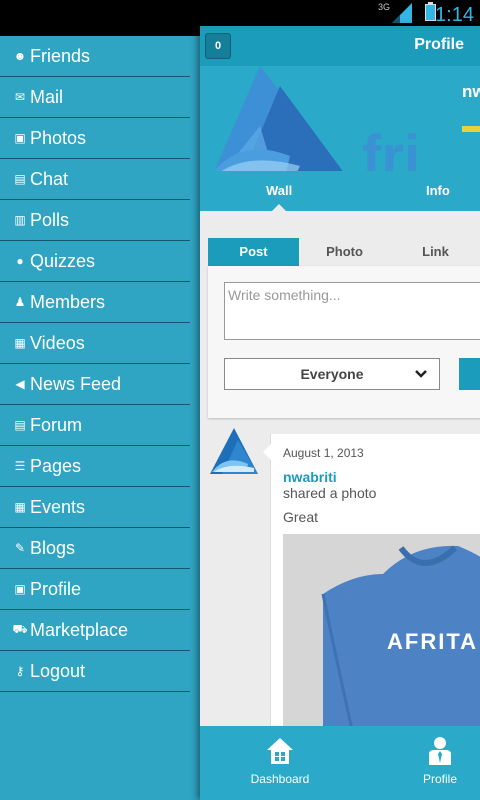 This screenshot has width=480, height=800. I want to click on post-date: August 1, 2013, so click(323, 453).